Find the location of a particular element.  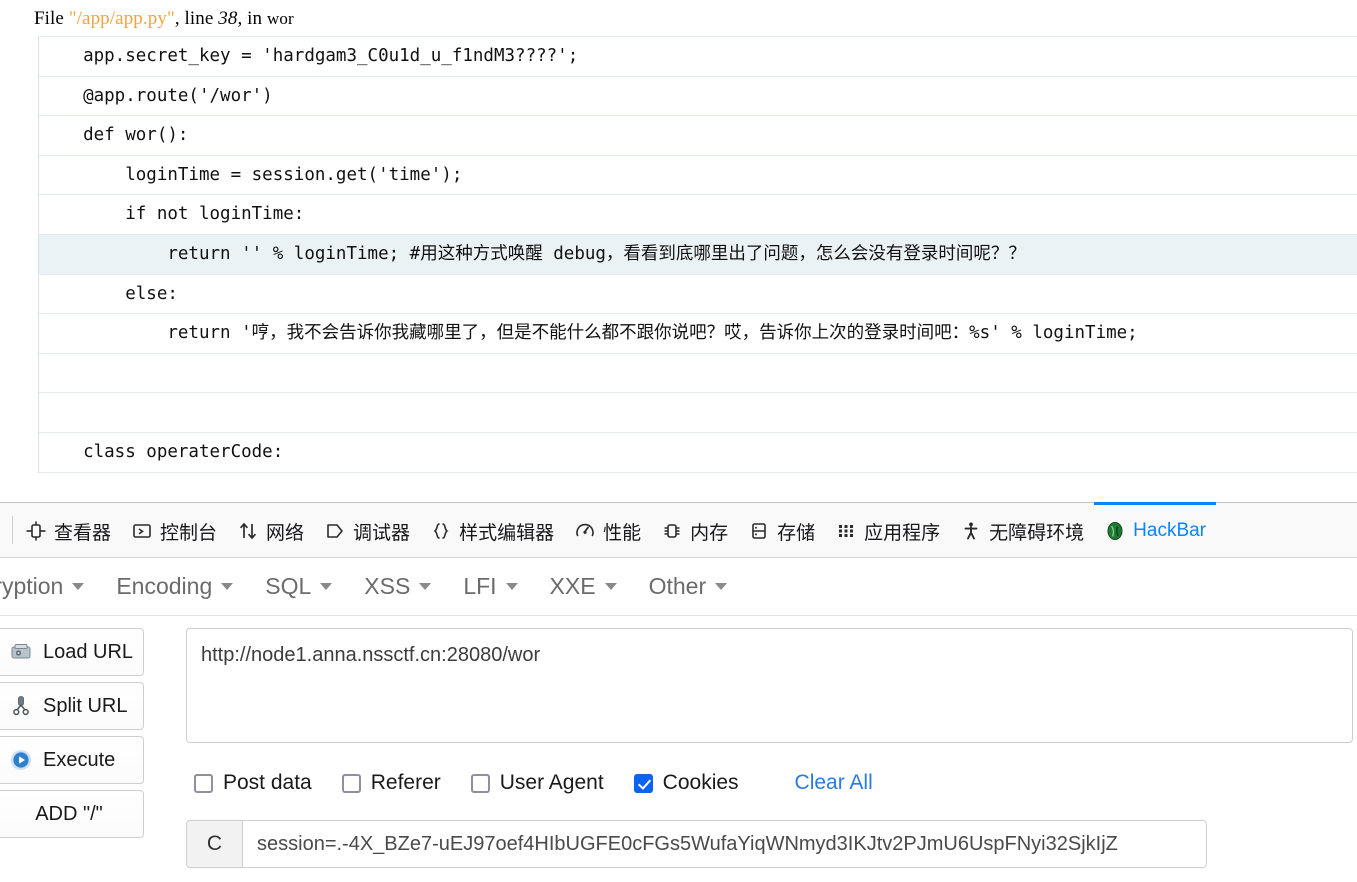

tab-storage: 存储 is located at coordinates (781, 529).